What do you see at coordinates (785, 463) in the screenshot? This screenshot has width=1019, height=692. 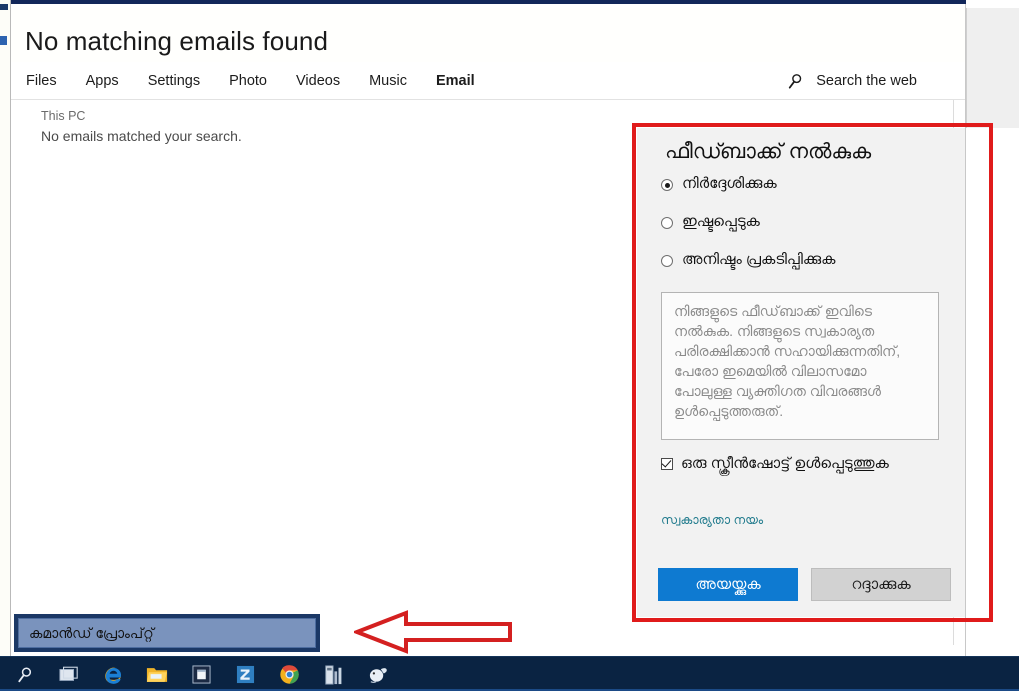 I see `include-screenshot-label: ഒരു സ്ക്രീൻഷോട്ട് ഉൾപ്പെടുത്തുക` at bounding box center [785, 463].